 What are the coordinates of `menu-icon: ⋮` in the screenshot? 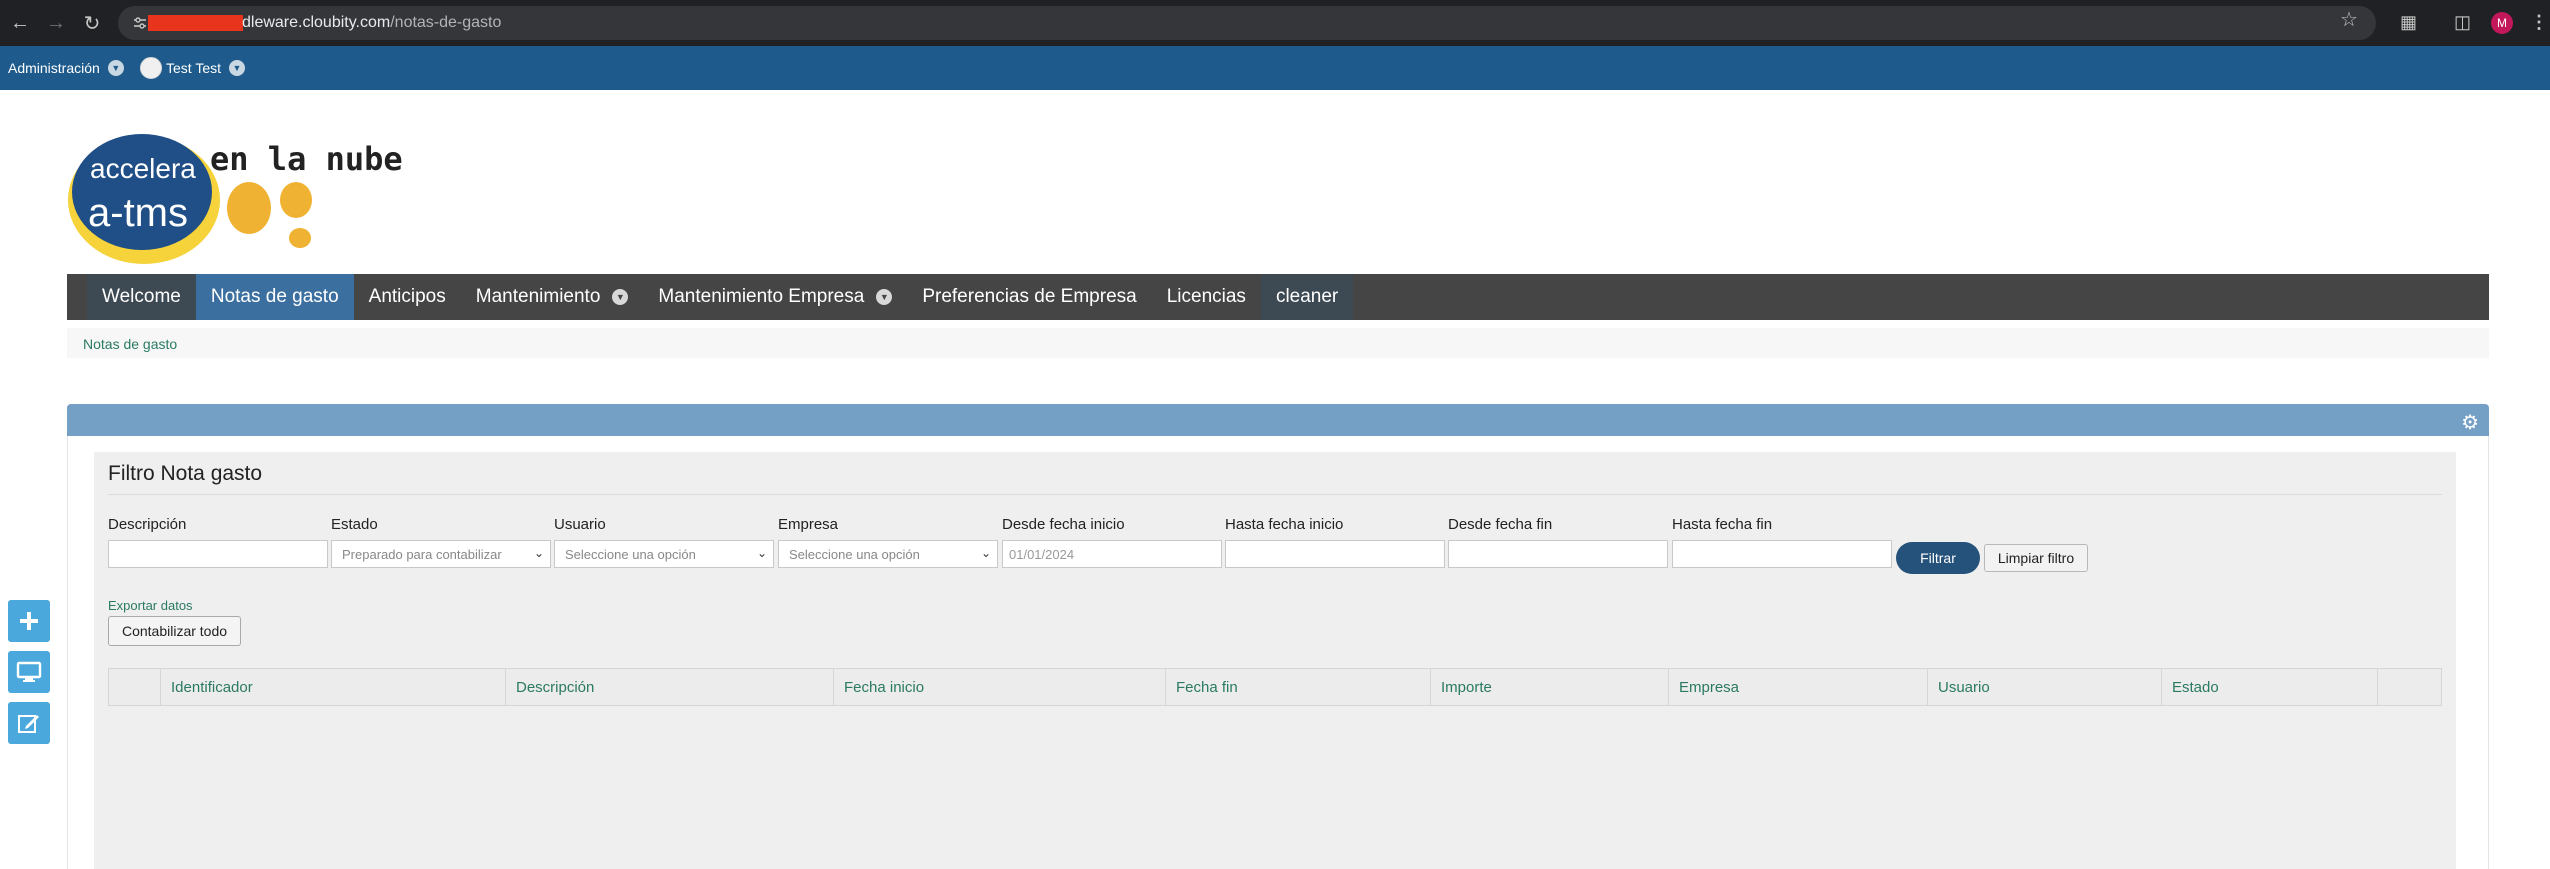 It's located at (2539, 22).